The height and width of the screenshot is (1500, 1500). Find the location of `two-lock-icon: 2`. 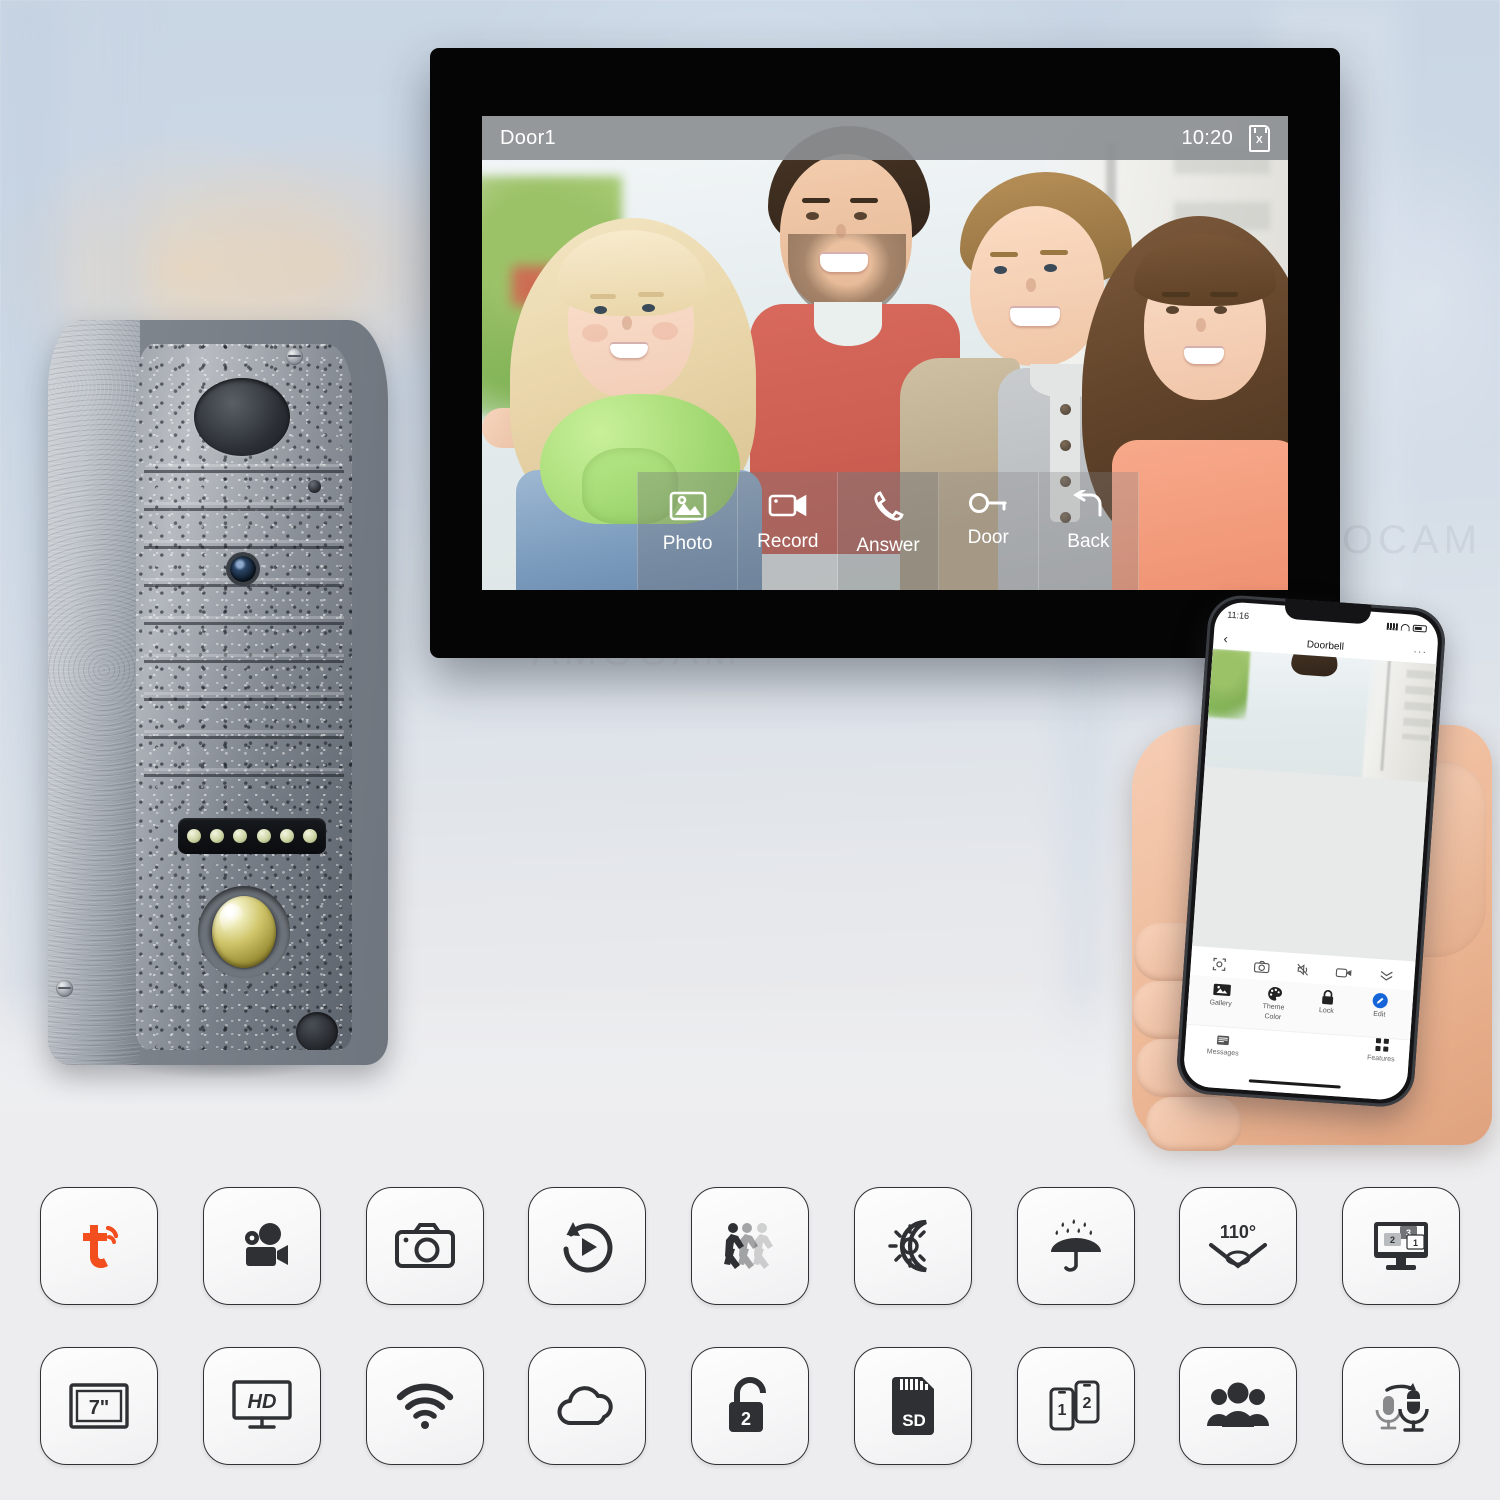

two-lock-icon: 2 is located at coordinates (750, 1406).